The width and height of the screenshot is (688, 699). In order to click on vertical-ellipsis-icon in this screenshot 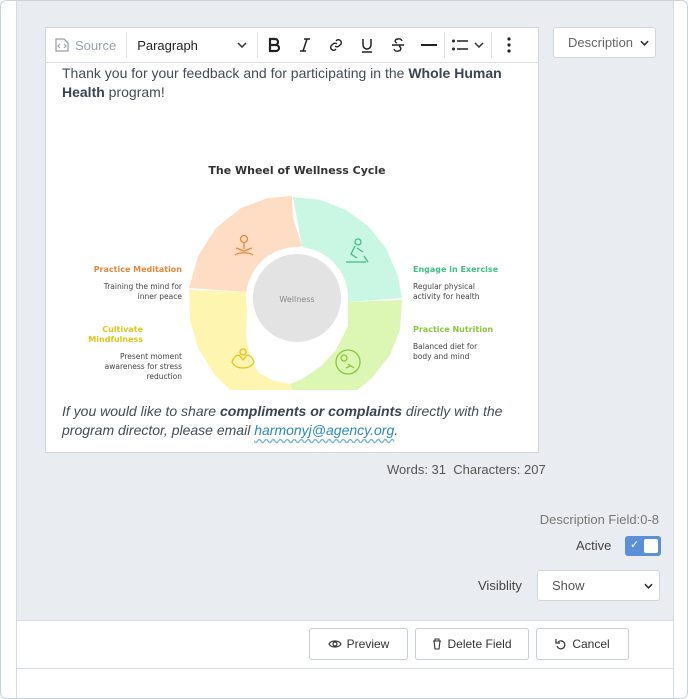, I will do `click(509, 45)`.